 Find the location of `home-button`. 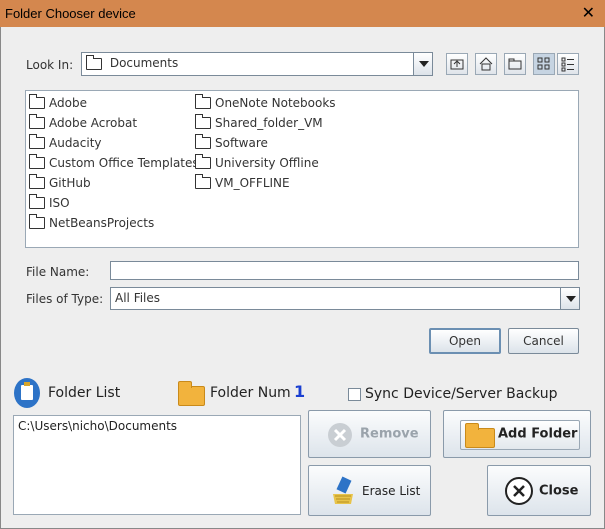

home-button is located at coordinates (486, 64).